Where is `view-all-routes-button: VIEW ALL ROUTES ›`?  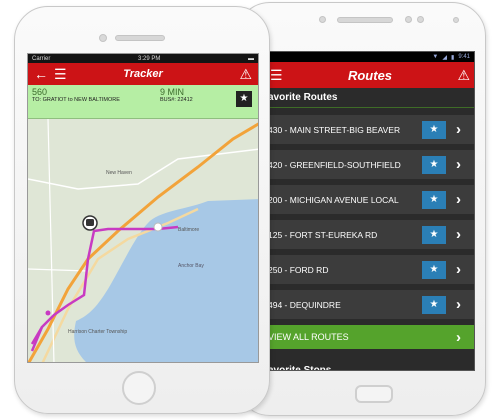
view-all-routes-button: VIEW ALL ROUTES › is located at coordinates (370, 337).